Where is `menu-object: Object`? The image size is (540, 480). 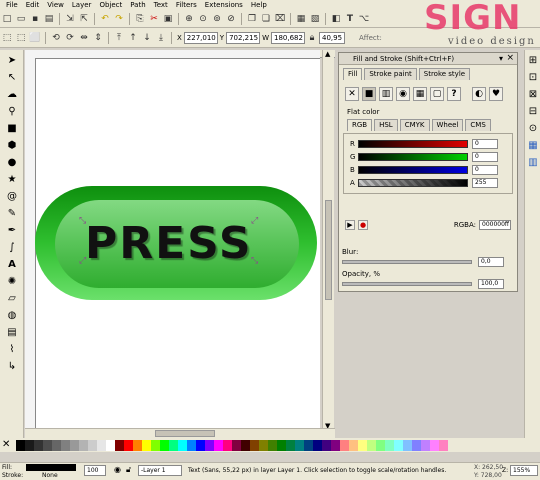
menu-object: Object is located at coordinates (110, 5).